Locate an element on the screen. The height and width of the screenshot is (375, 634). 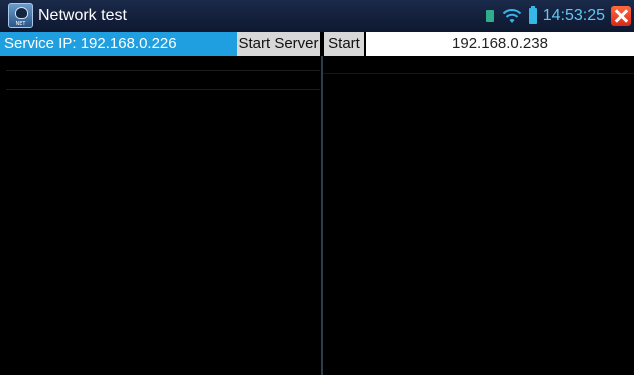
title-bar: NET Network test 14:53:25 is located at coordinates (317, 16).